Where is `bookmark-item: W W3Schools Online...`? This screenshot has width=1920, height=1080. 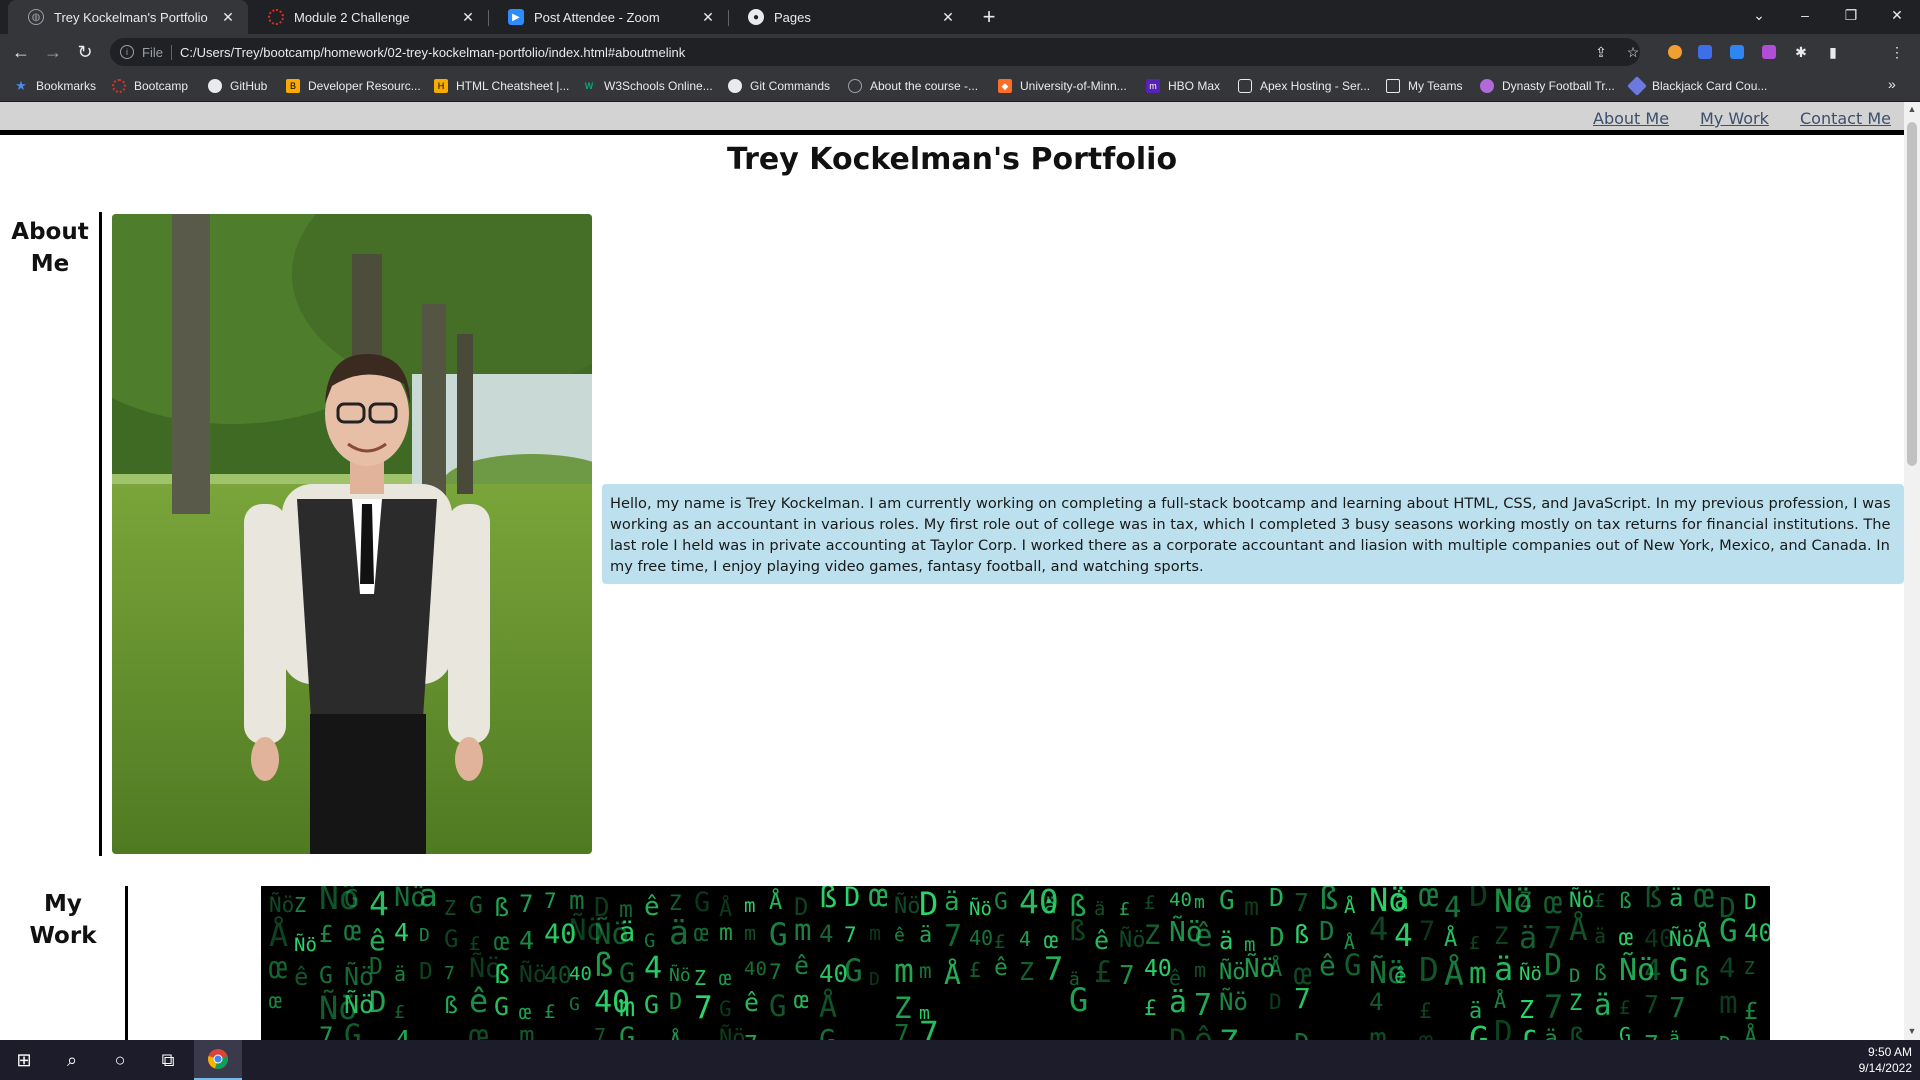 bookmark-item: W W3Schools Online... is located at coordinates (647, 86).